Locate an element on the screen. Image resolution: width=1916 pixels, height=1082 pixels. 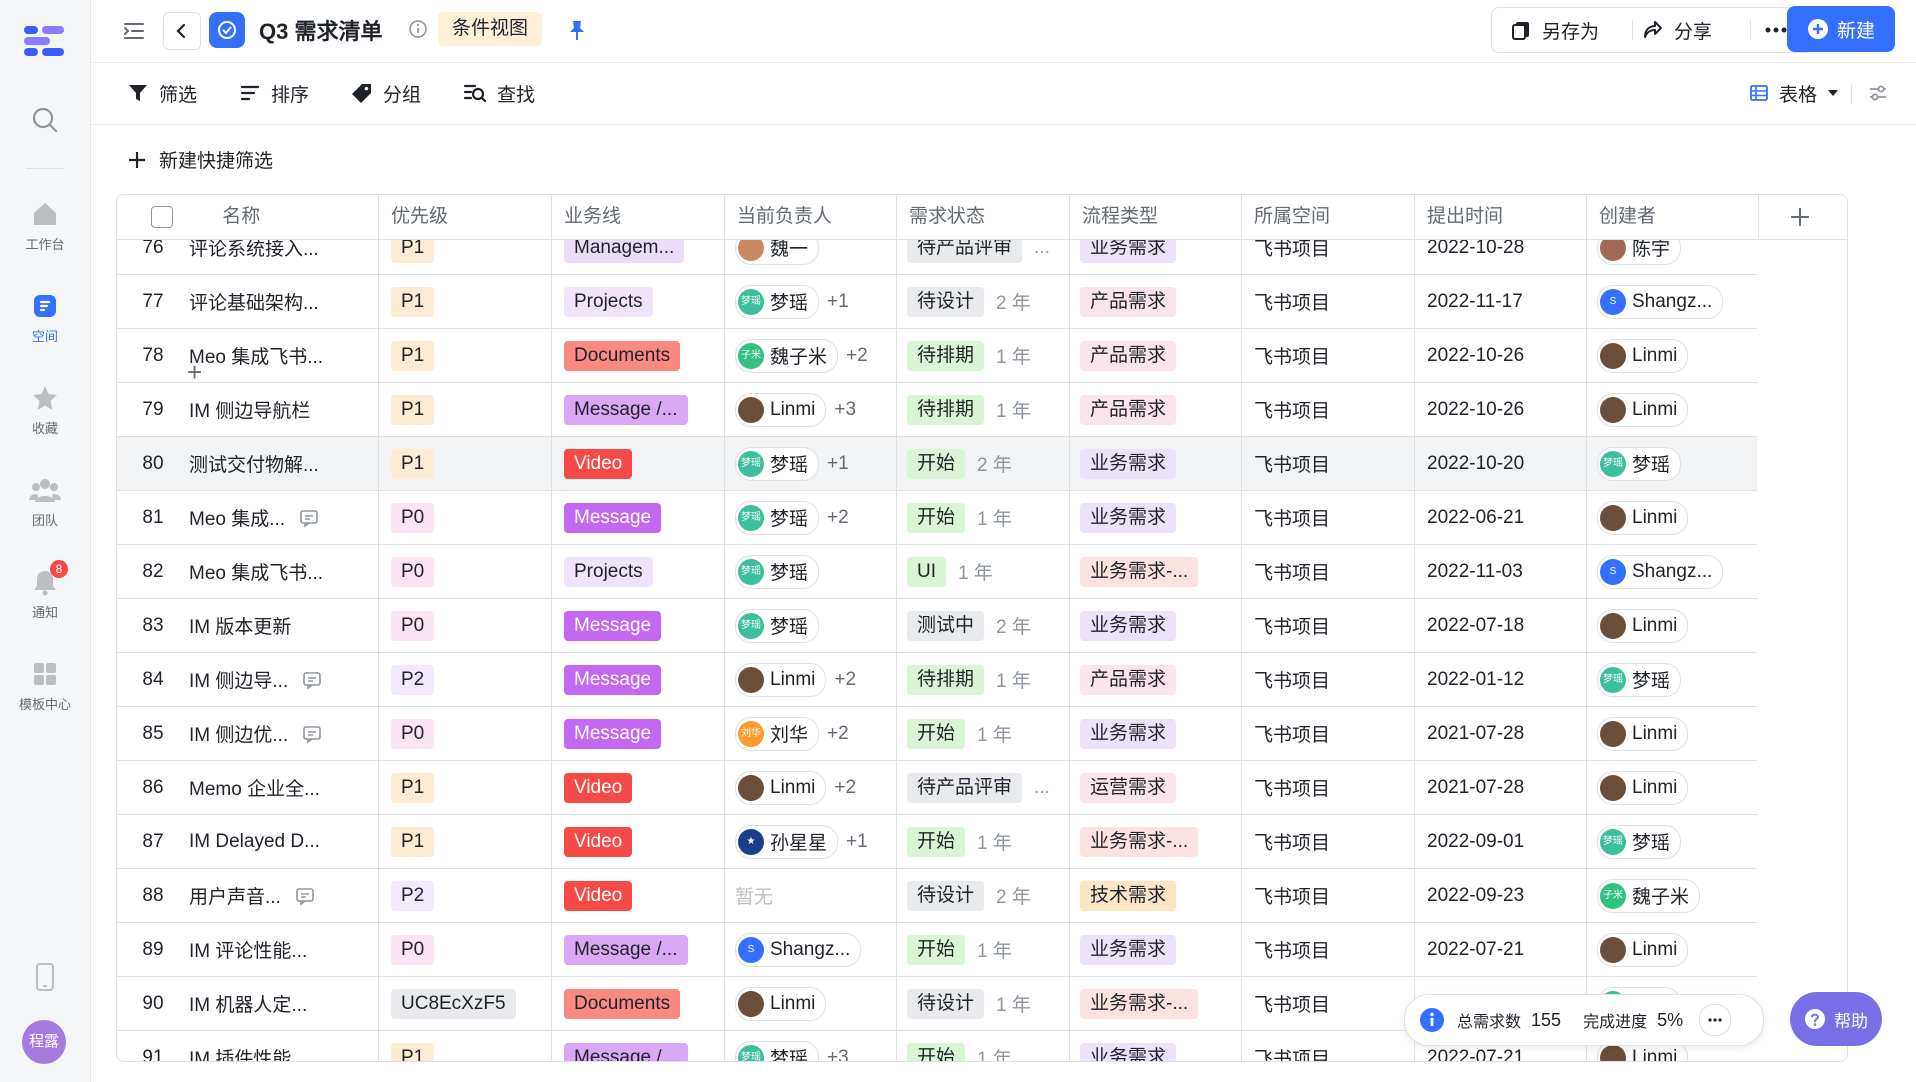
cell-line: Projects is located at coordinates (638, 301).